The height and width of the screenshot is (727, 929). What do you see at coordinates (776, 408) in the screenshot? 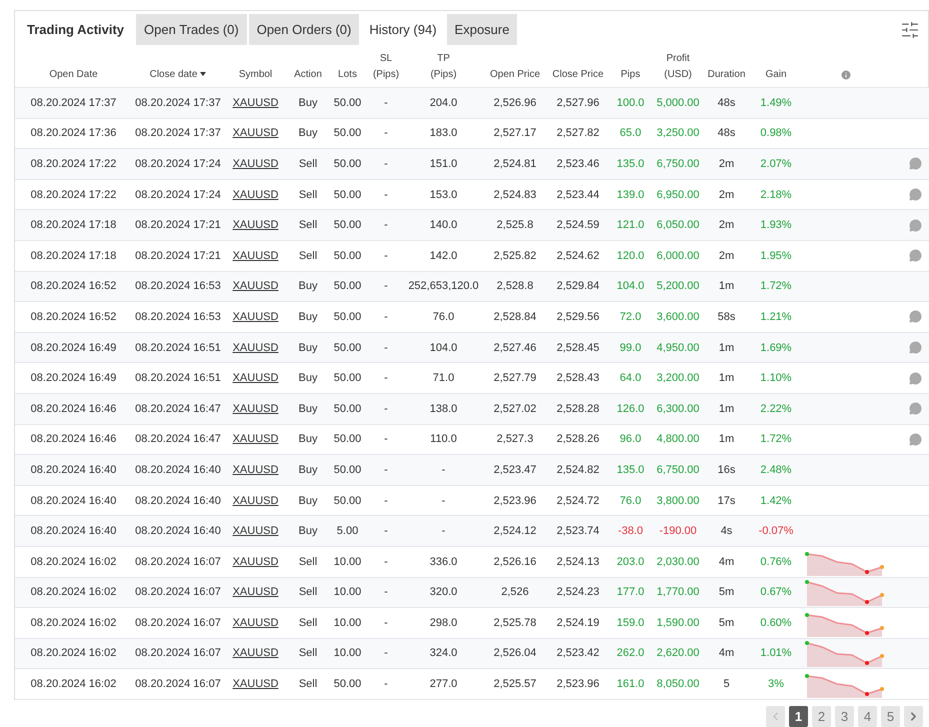
I see `table-cell: 2.22%` at bounding box center [776, 408].